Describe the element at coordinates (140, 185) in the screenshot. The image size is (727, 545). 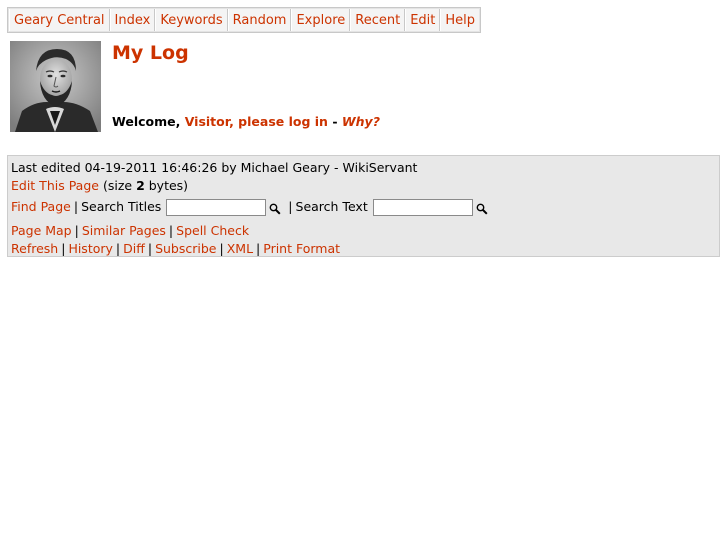
I see `size-value: 2` at that location.